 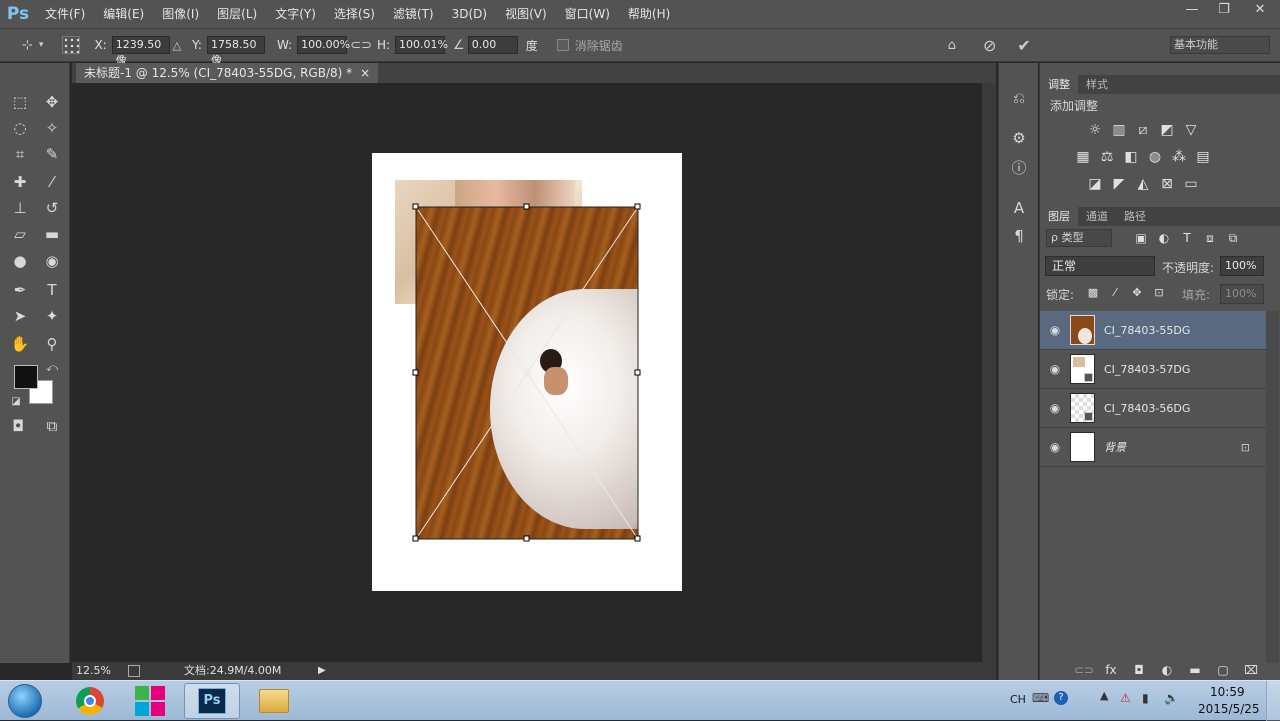 I want to click on network-warning-icon: ⚠, so click(x=1125, y=698).